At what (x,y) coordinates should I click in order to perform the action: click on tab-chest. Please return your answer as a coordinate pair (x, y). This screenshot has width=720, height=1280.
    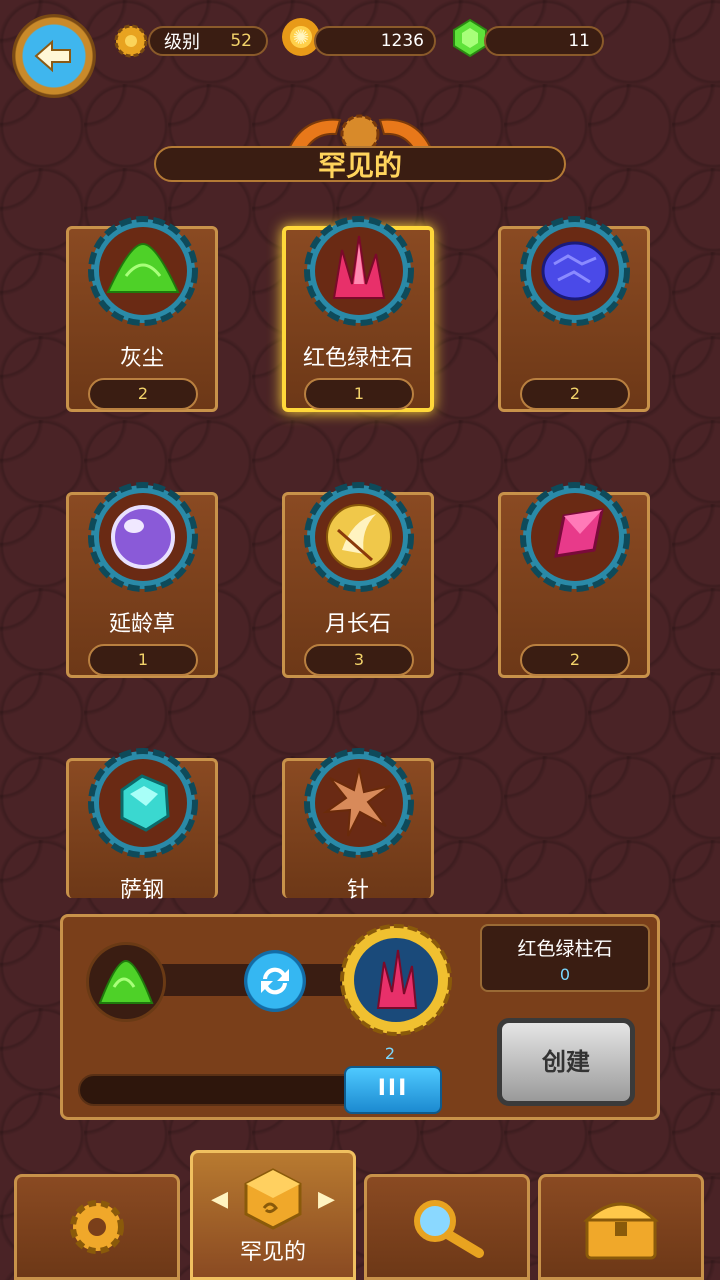
    Looking at the image, I should click on (621, 1227).